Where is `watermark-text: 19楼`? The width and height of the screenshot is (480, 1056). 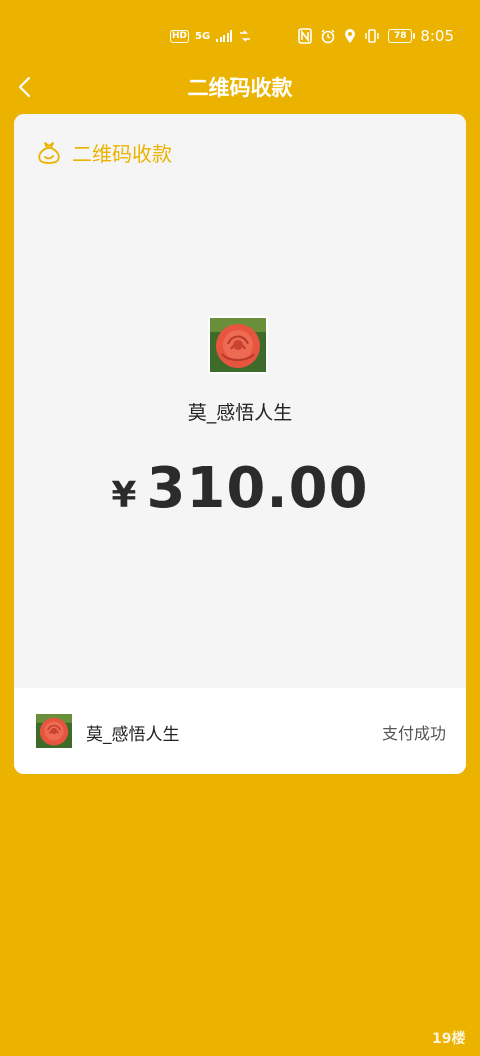
watermark-text: 19楼 is located at coordinates (448, 1038).